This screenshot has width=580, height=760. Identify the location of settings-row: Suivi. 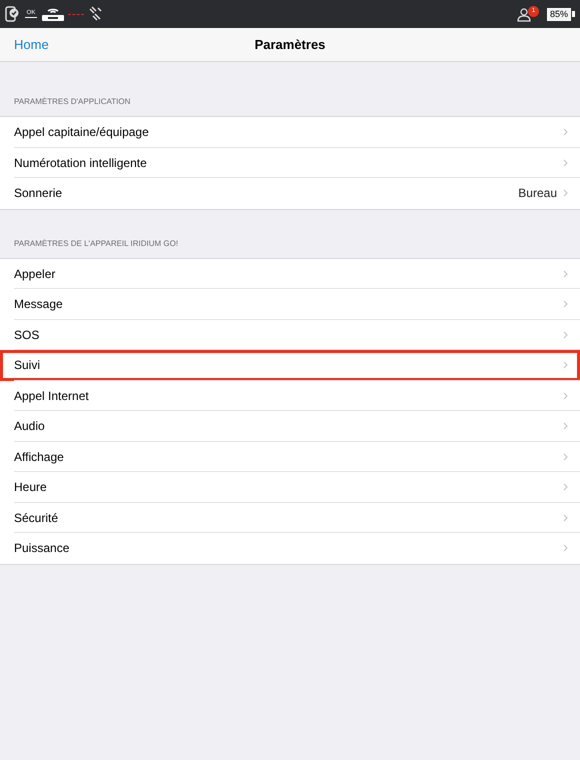
(290, 365).